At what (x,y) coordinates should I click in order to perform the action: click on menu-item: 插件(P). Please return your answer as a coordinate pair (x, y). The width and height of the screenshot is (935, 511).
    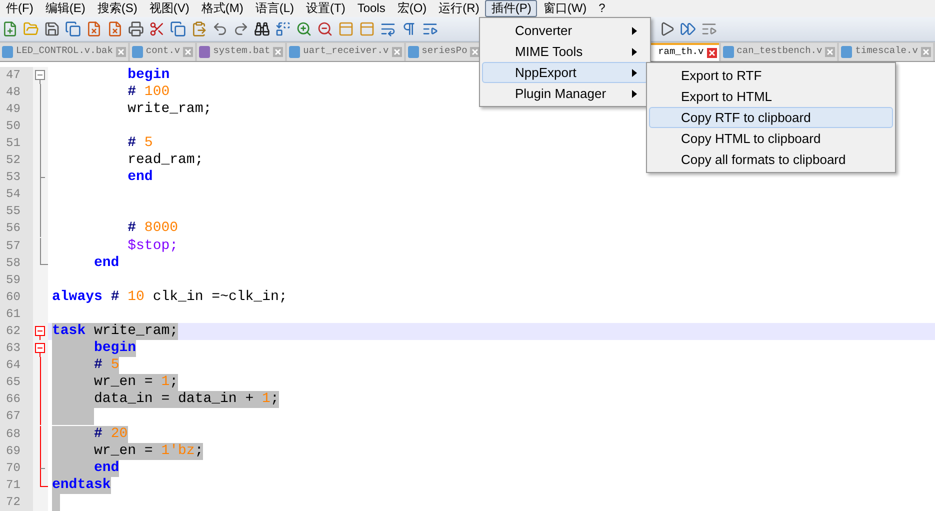
    Looking at the image, I should click on (511, 8).